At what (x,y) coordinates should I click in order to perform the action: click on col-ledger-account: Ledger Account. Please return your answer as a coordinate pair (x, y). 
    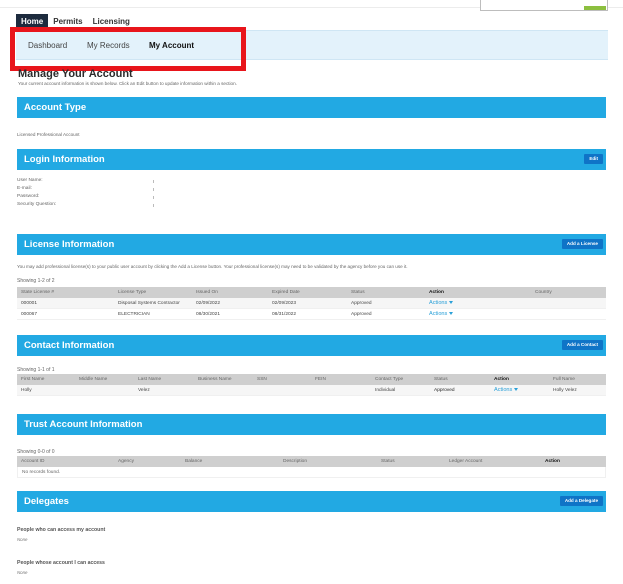
    Looking at the image, I should click on (465, 461).